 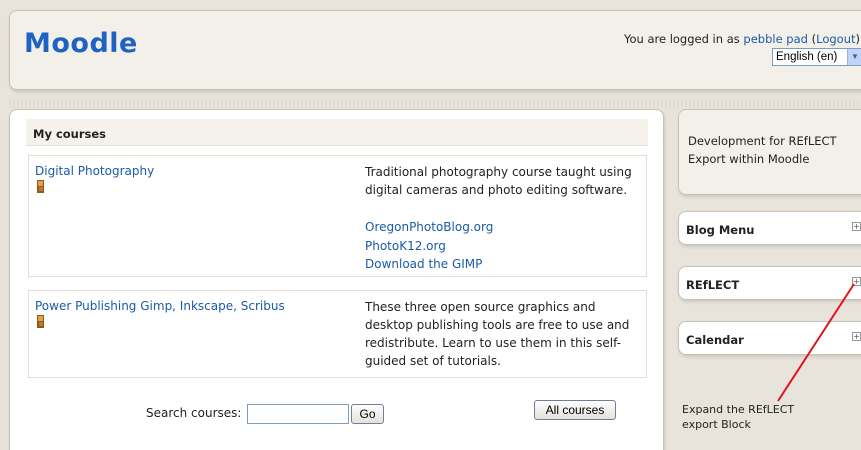 What do you see at coordinates (435, 104) in the screenshot?
I see `header-divider` at bounding box center [435, 104].